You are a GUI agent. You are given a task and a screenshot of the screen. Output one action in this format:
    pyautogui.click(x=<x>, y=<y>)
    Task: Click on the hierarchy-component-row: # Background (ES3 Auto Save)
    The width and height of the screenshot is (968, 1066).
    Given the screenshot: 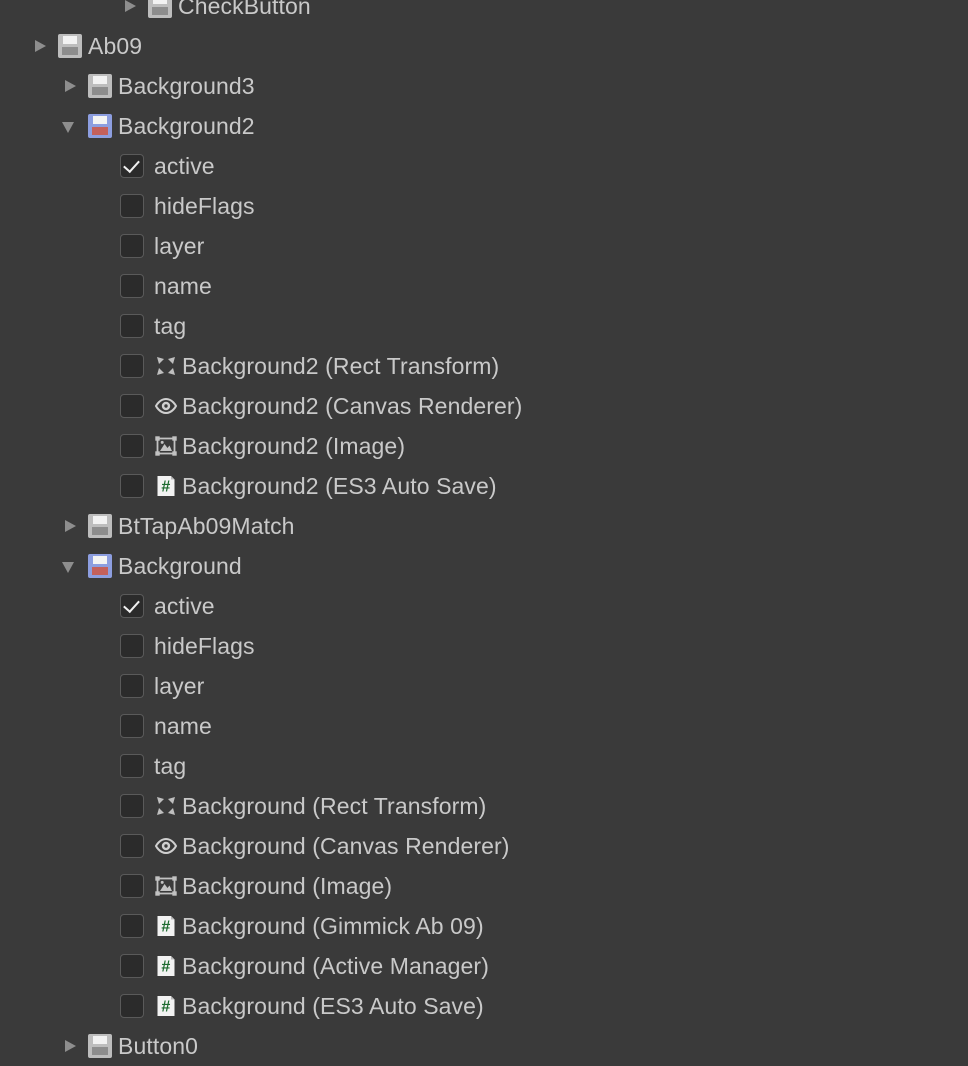 What is the action you would take?
    pyautogui.click(x=484, y=1006)
    